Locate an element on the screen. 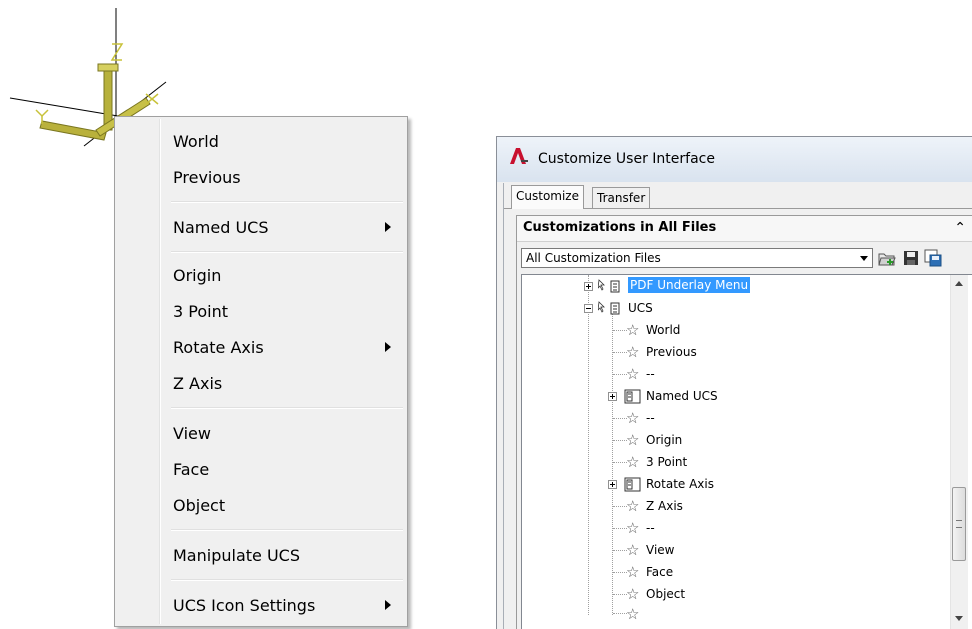  tab-transfer: Transfer is located at coordinates (621, 197).